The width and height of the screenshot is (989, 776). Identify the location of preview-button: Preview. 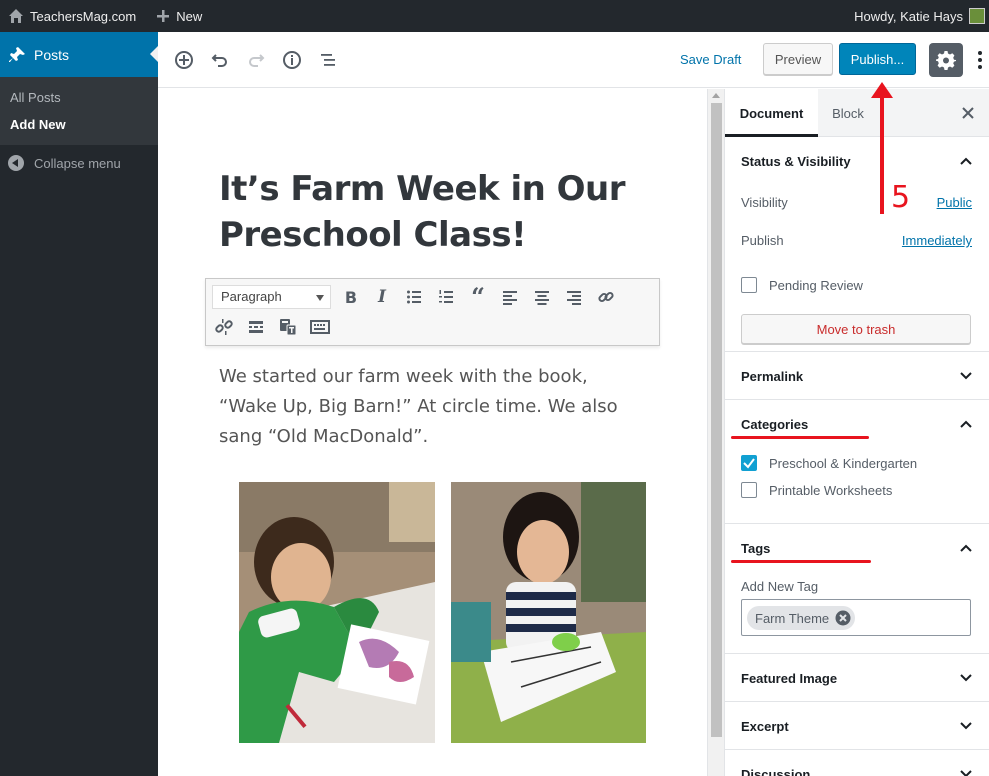
(798, 59).